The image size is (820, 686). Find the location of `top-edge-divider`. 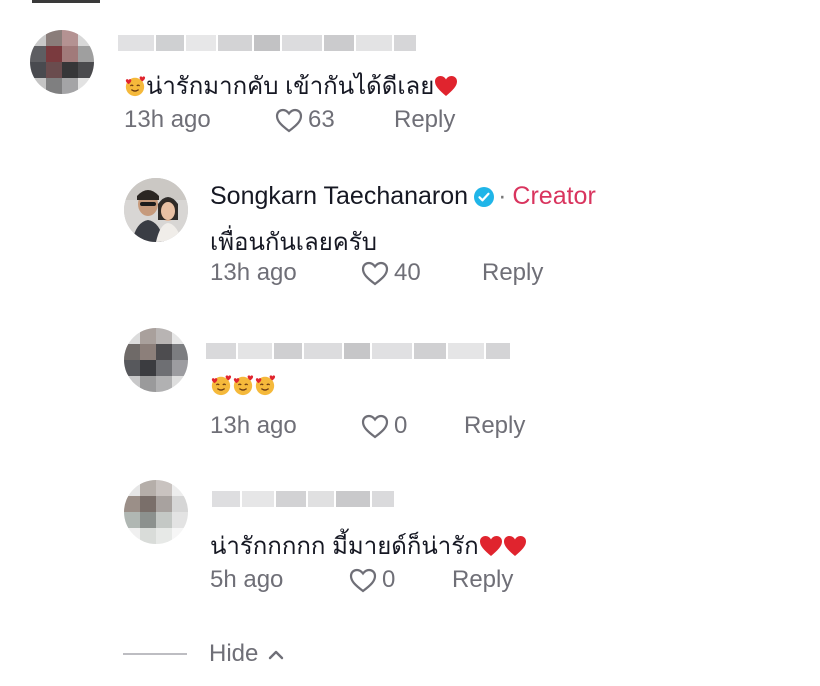

top-edge-divider is located at coordinates (66, 1).